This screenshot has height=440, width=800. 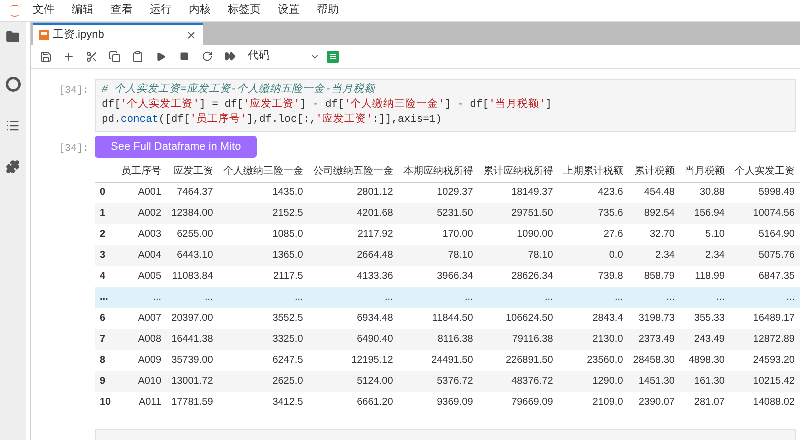 I want to click on table-cell: 1085.0, so click(x=263, y=234).